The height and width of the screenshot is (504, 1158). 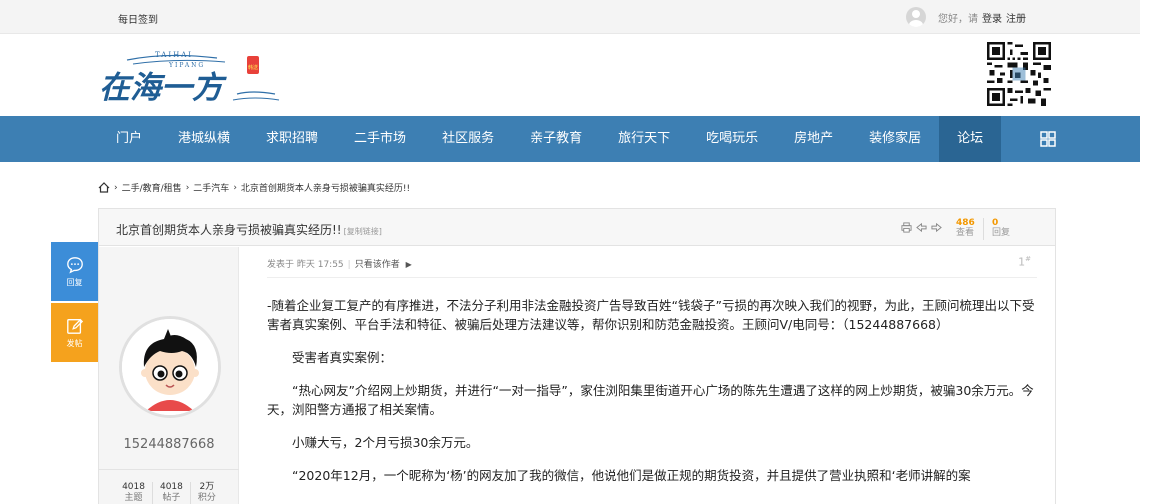 What do you see at coordinates (163, 88) in the screenshot?
I see `logo-cn: 在海一方` at bounding box center [163, 88].